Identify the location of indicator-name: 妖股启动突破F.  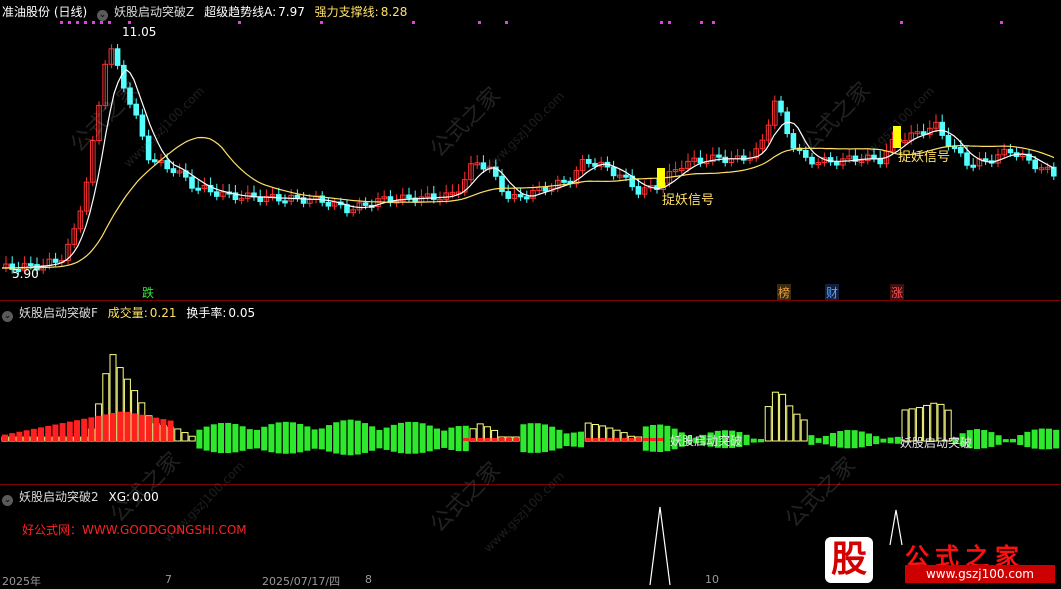
(58, 313).